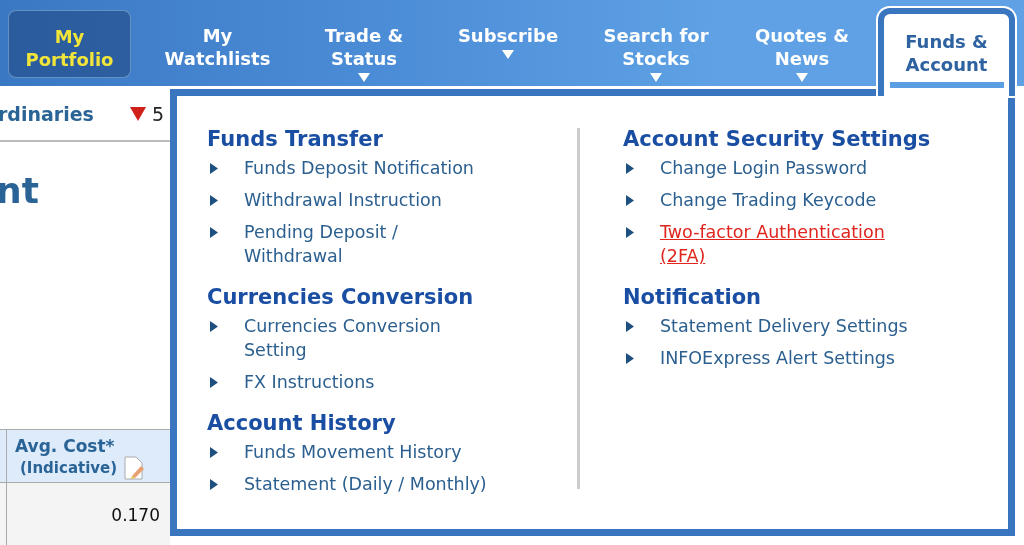  Describe the element at coordinates (65, 446) in the screenshot. I see `column-header-label: Avg. Cost*` at that location.